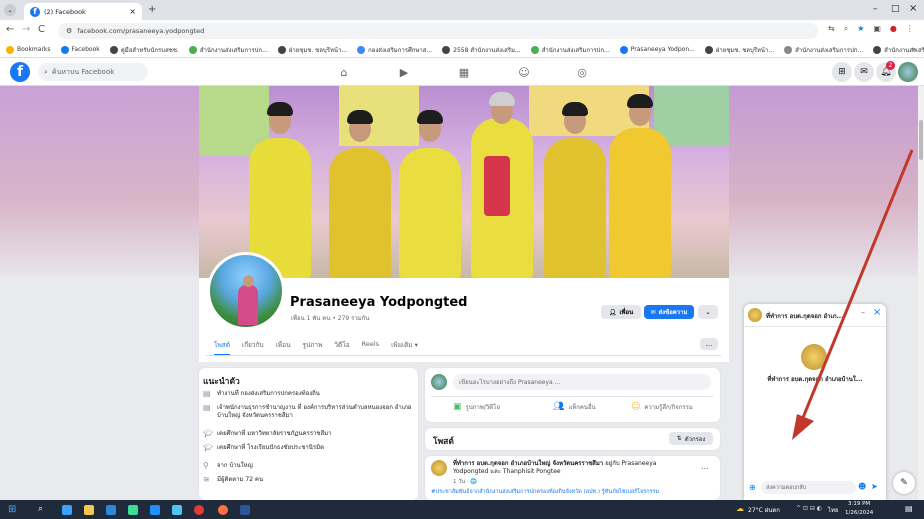 This screenshot has height=519, width=924. What do you see at coordinates (913, 8) in the screenshot?
I see `close-window-button: ×` at bounding box center [913, 8].